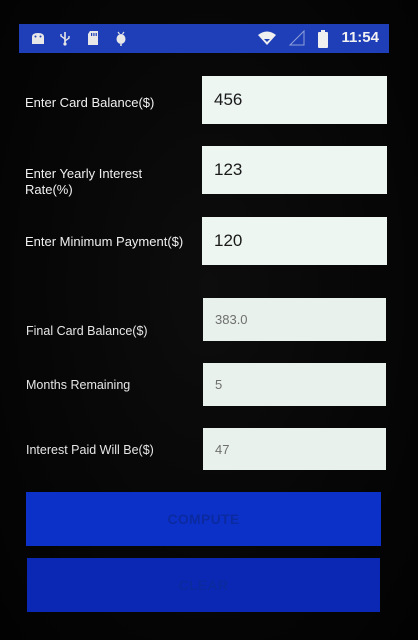 The width and height of the screenshot is (418, 640). What do you see at coordinates (294, 384) in the screenshot?
I see `months-remaining-value: 5` at bounding box center [294, 384].